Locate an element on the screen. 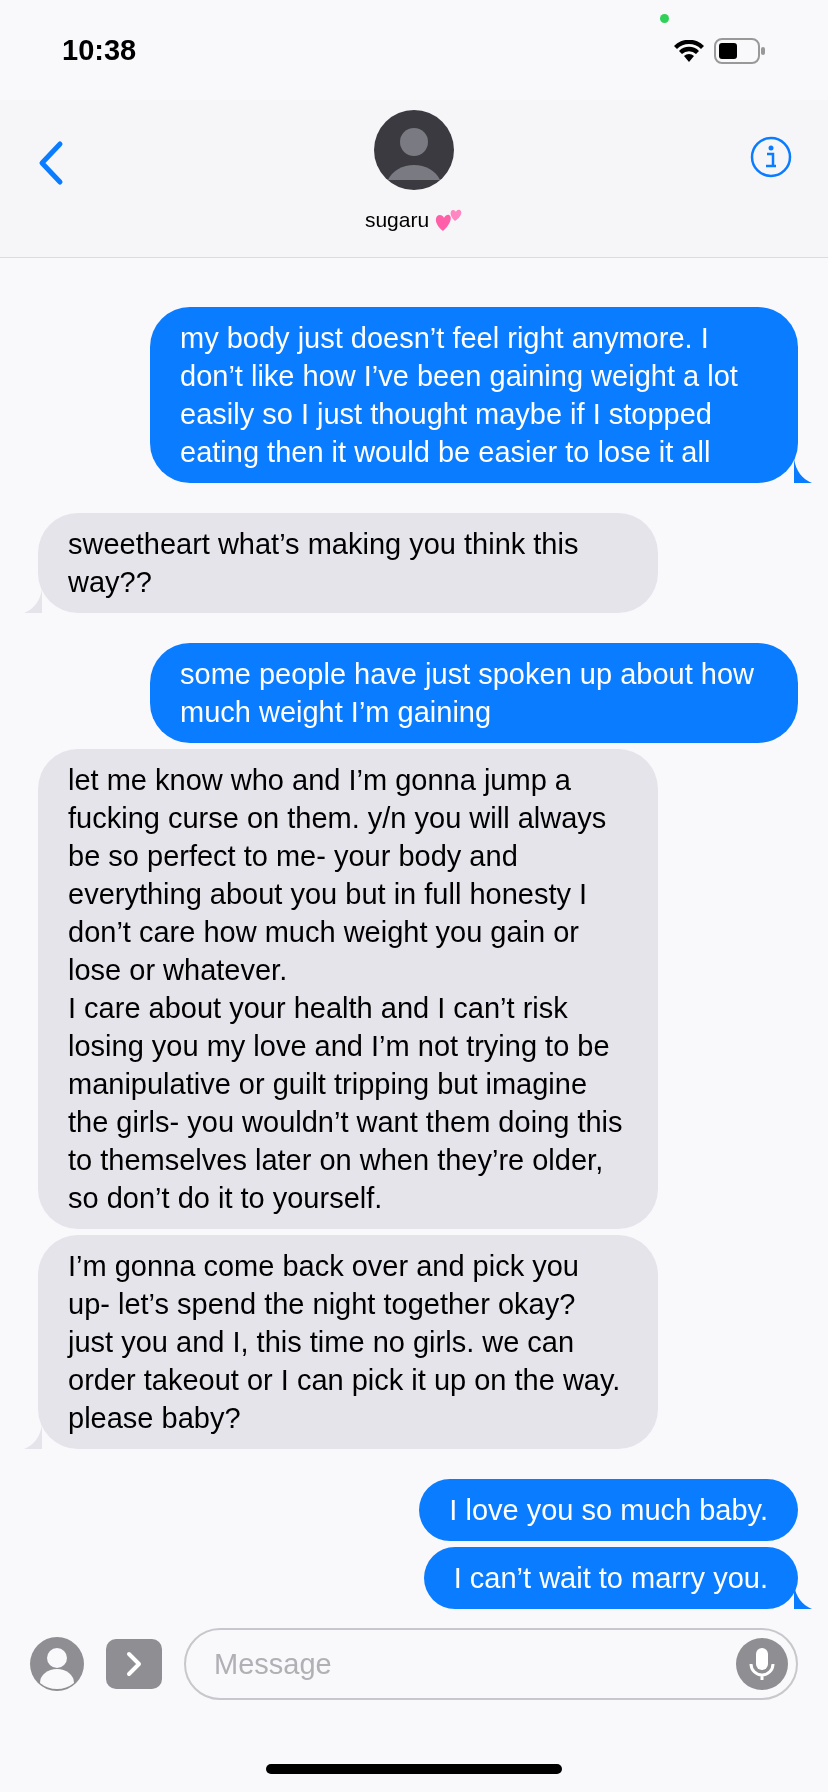 The width and height of the screenshot is (828, 1792). info-button is located at coordinates (771, 157).